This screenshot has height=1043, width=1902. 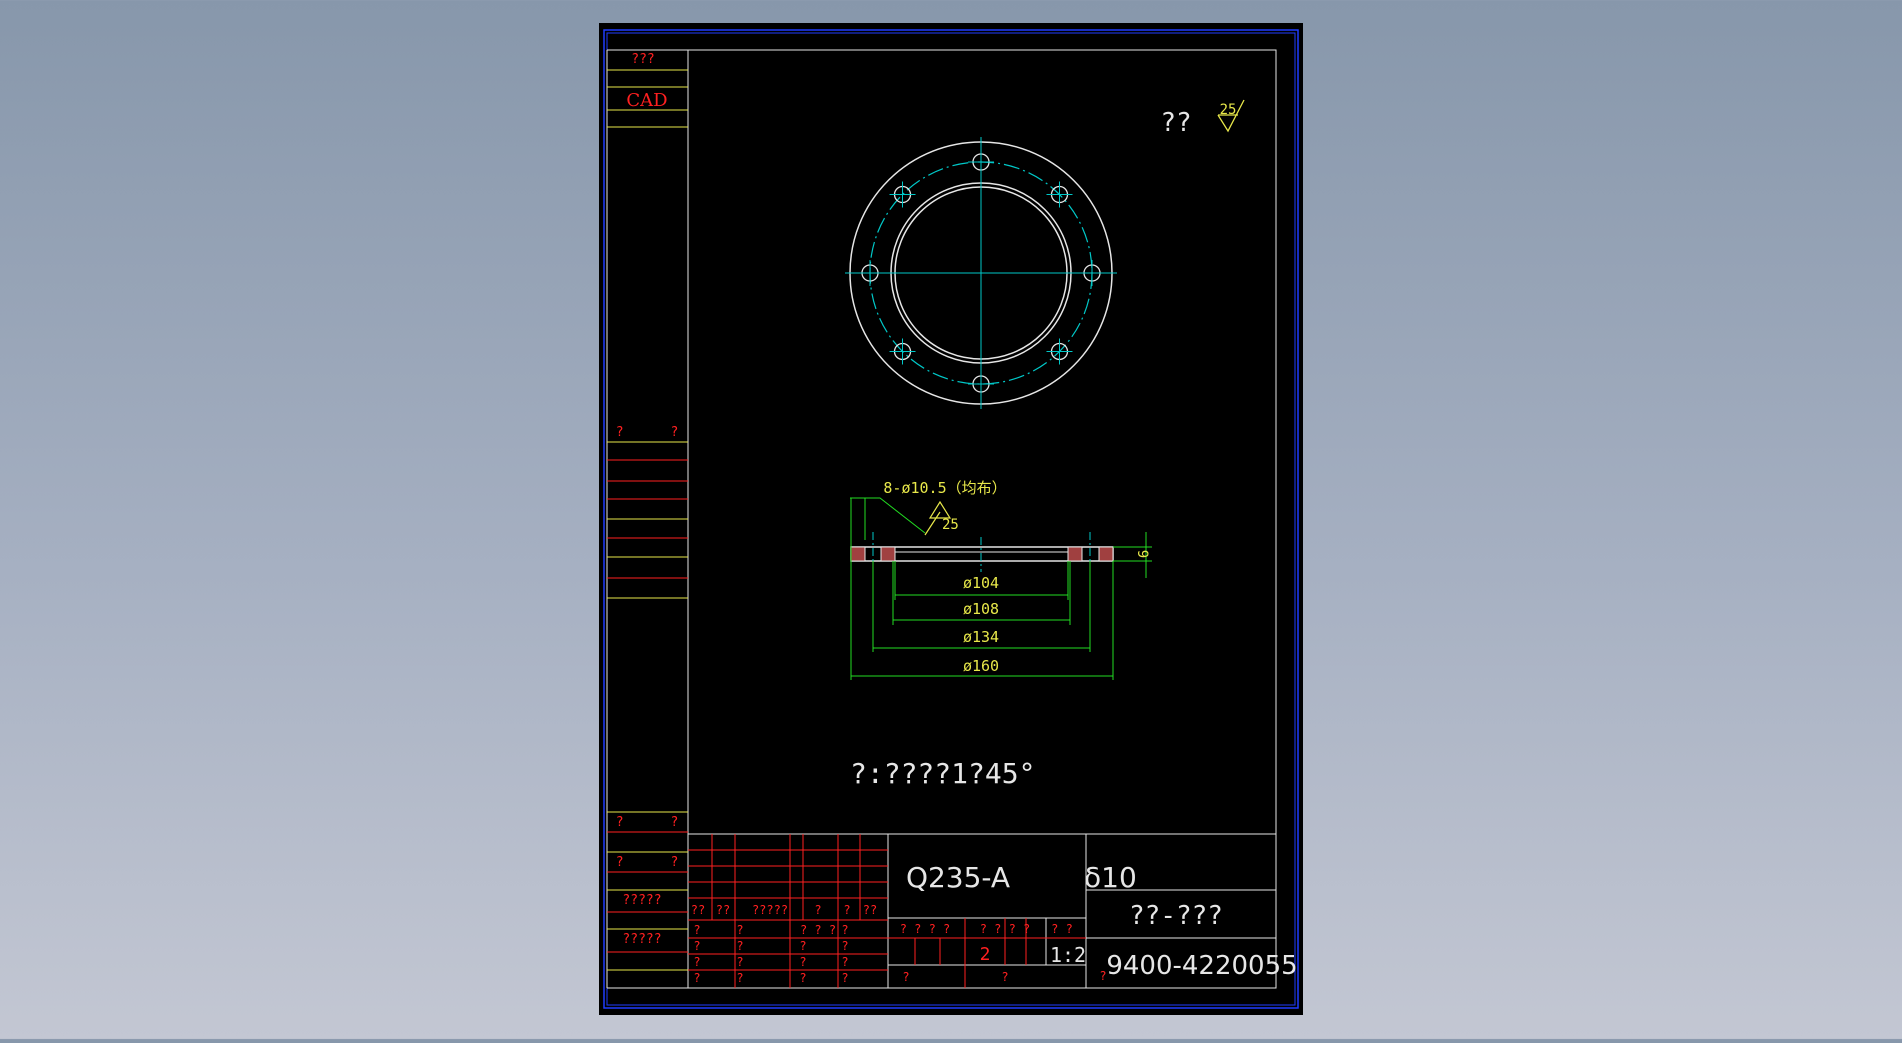 I want to click on sidebar-label-mid: ? ?, so click(x=647, y=432).